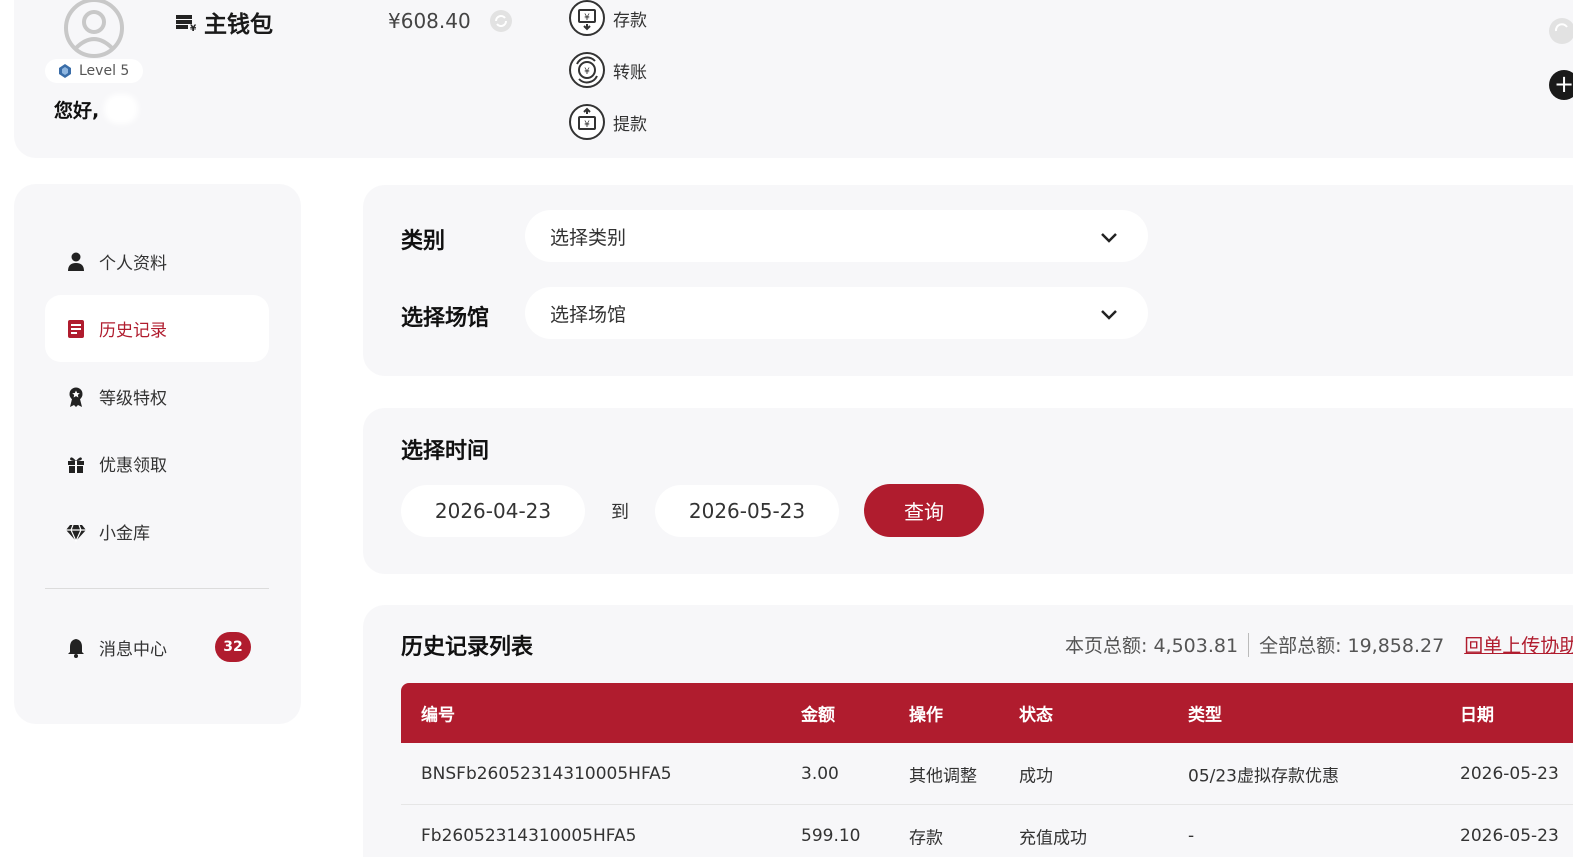 This screenshot has height=857, width=1573. I want to click on sidebar-item-vip: 等级特权, so click(157, 396).